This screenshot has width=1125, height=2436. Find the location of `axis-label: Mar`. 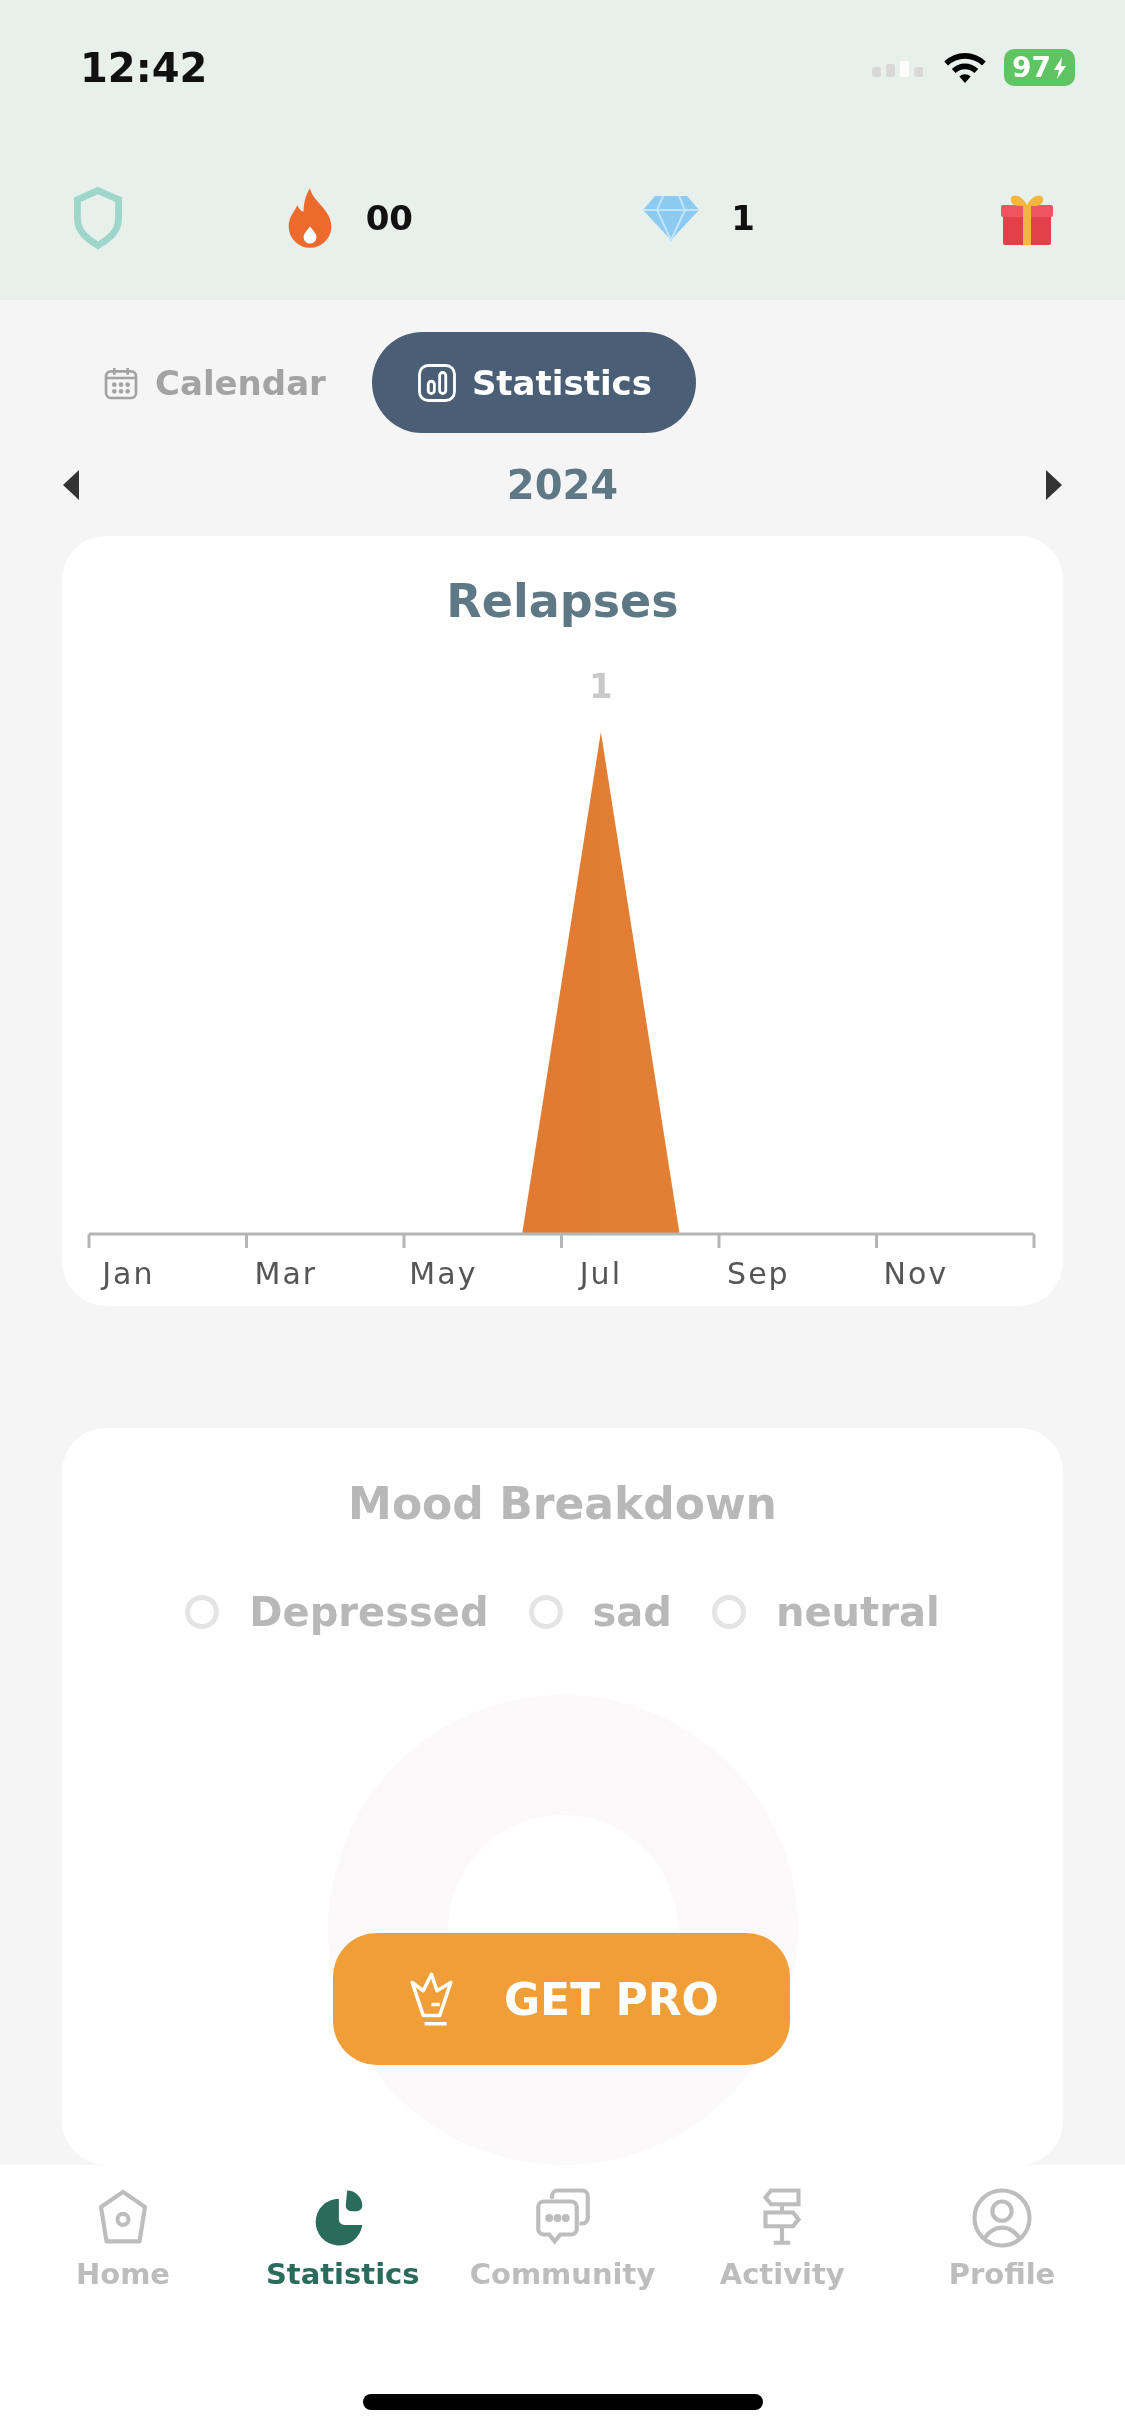

axis-label: Mar is located at coordinates (286, 1273).